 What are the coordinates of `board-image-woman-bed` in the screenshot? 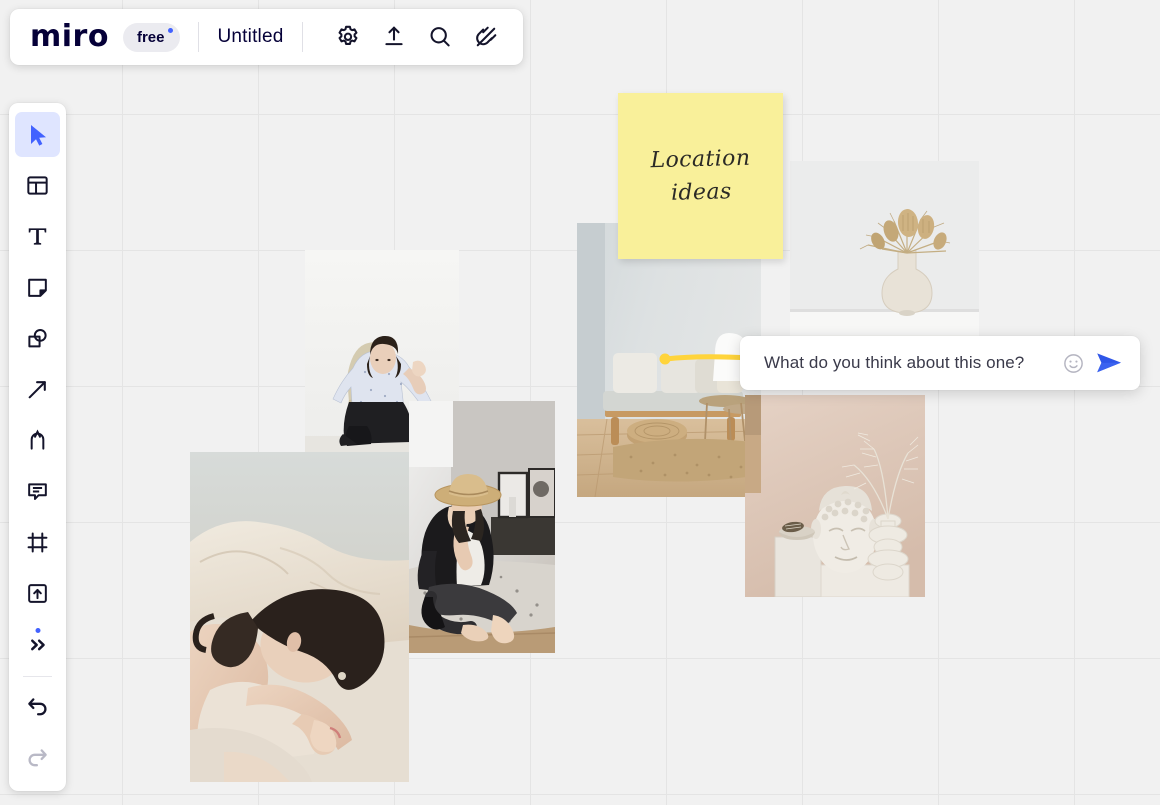 It's located at (299, 617).